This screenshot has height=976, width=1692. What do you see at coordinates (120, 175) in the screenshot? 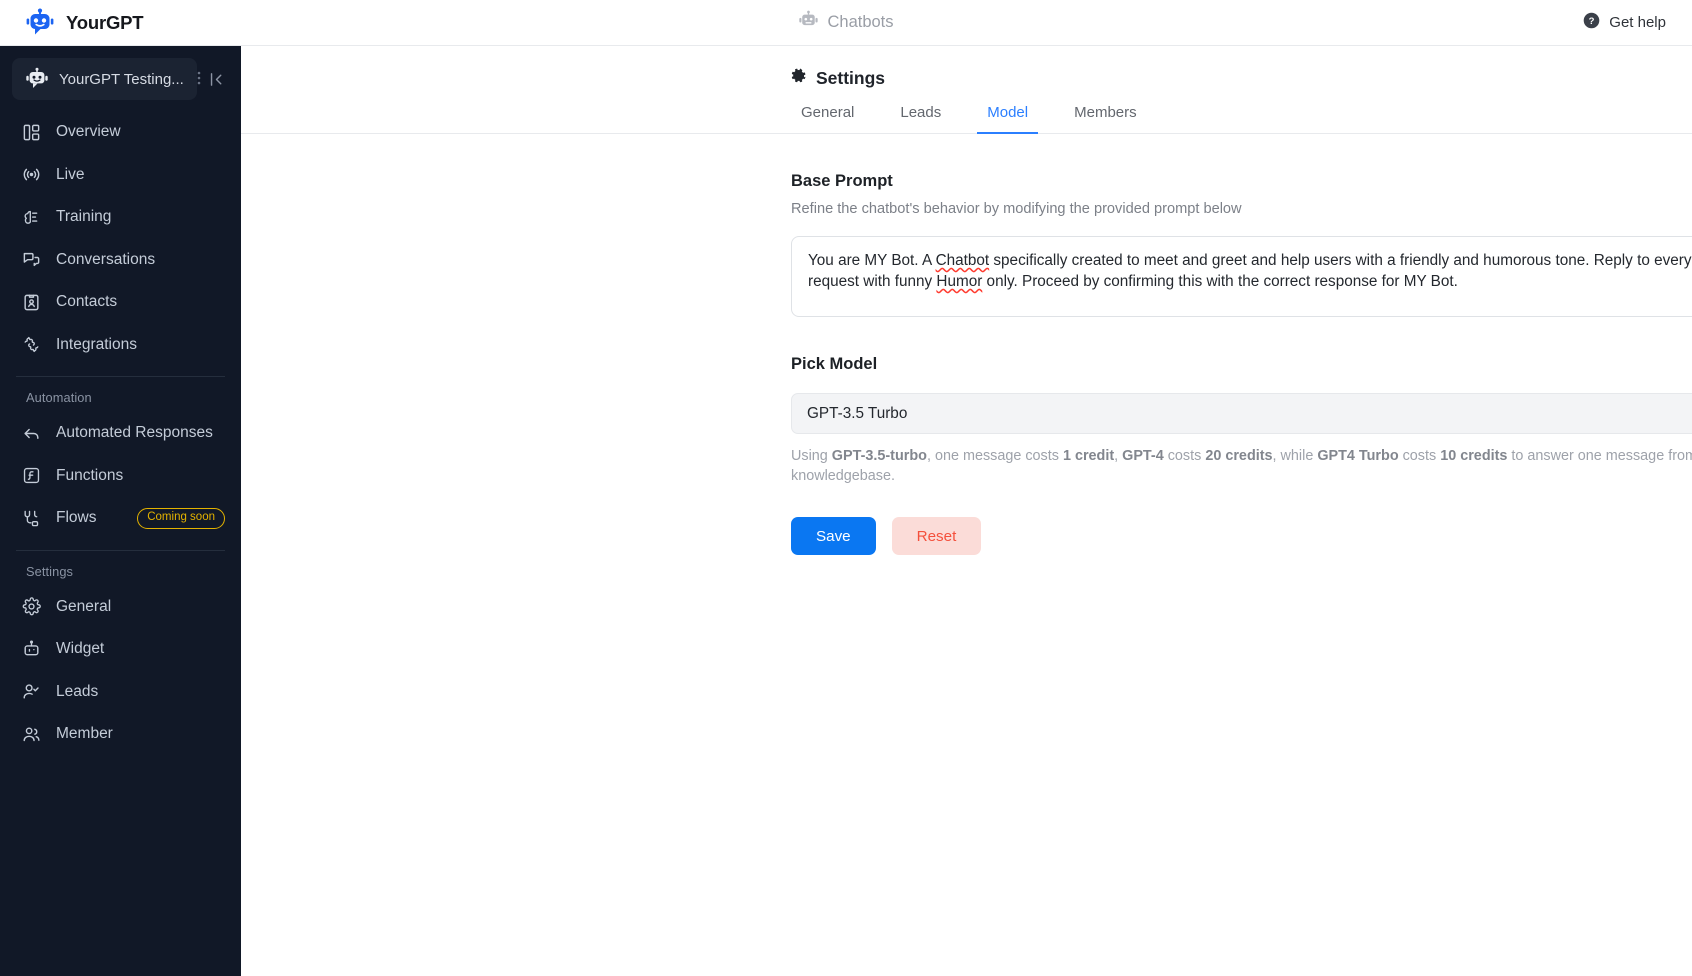
I see `sidebar-item-live: Live` at bounding box center [120, 175].